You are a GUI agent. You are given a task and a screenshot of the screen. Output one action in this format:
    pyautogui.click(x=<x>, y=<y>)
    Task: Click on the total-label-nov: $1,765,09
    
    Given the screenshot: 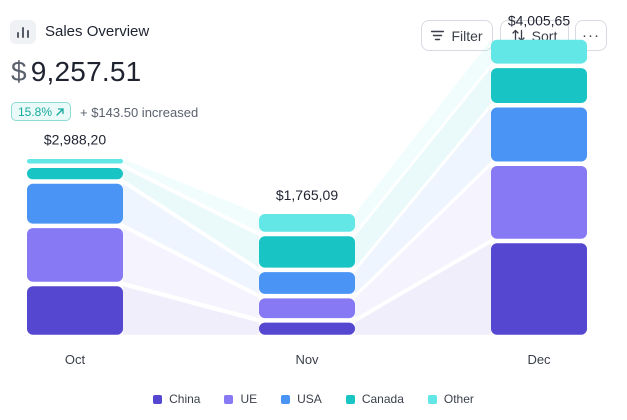 What is the action you would take?
    pyautogui.click(x=307, y=195)
    